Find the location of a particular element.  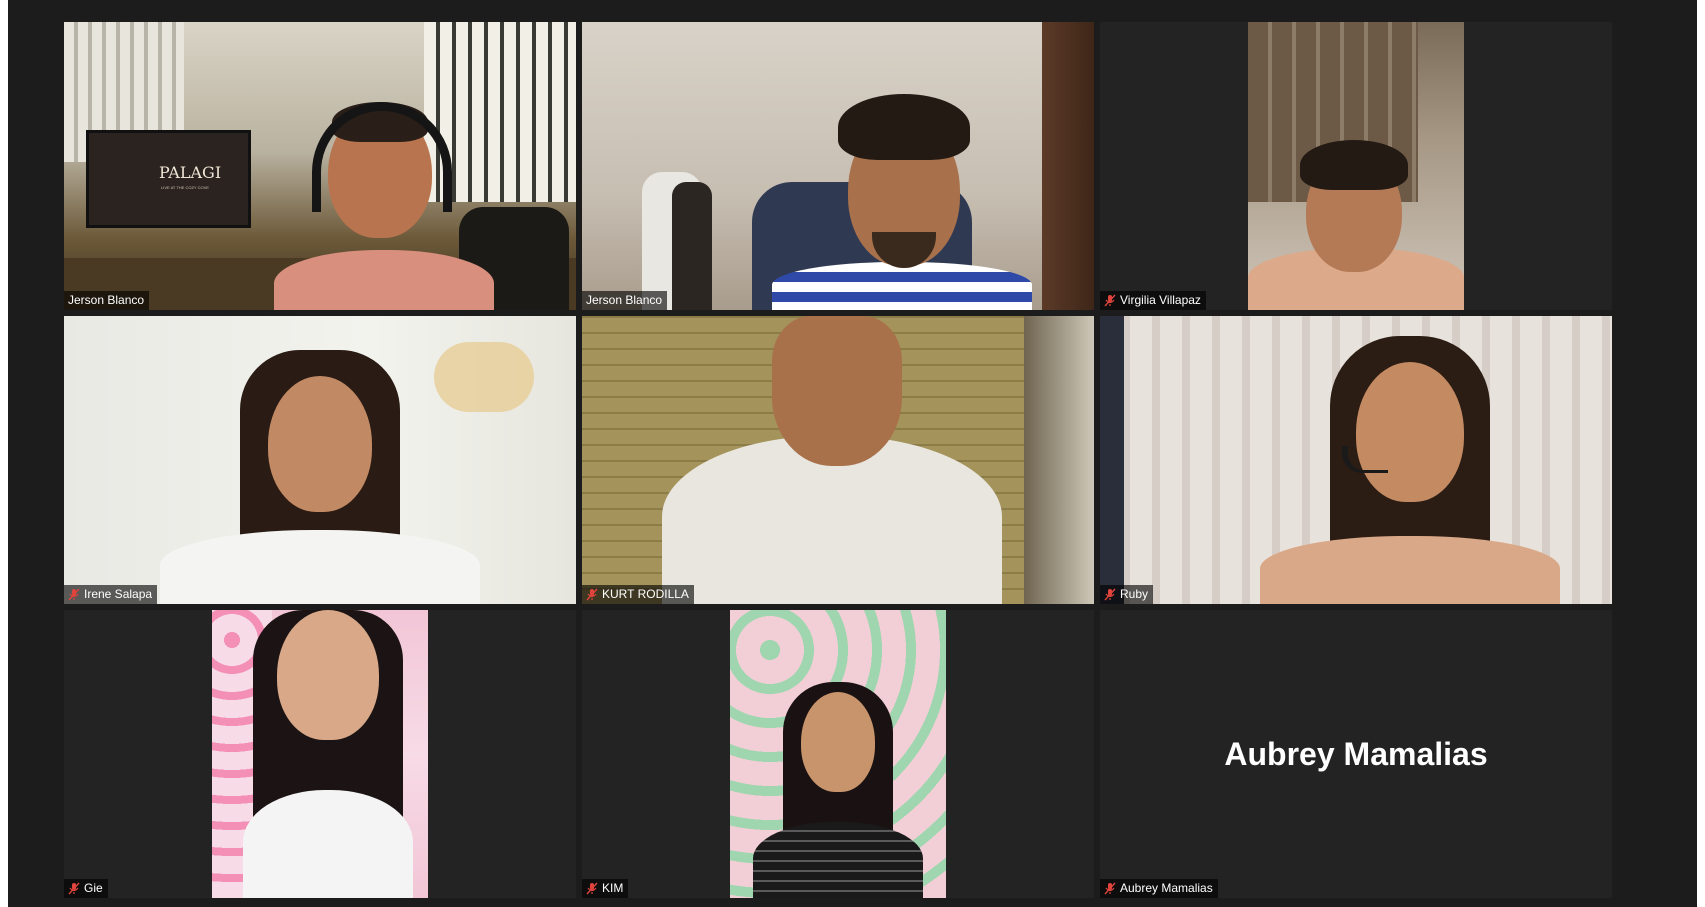

hanging-clothes is located at coordinates (692, 246).